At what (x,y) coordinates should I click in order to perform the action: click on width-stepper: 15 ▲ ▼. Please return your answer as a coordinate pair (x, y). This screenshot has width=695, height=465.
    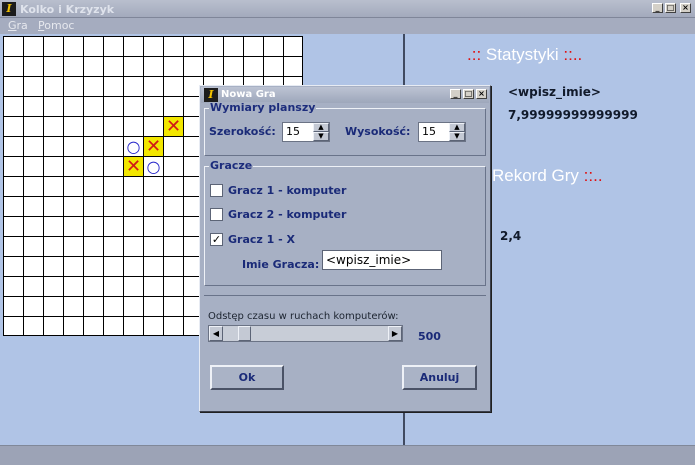
    Looking at the image, I should click on (306, 132).